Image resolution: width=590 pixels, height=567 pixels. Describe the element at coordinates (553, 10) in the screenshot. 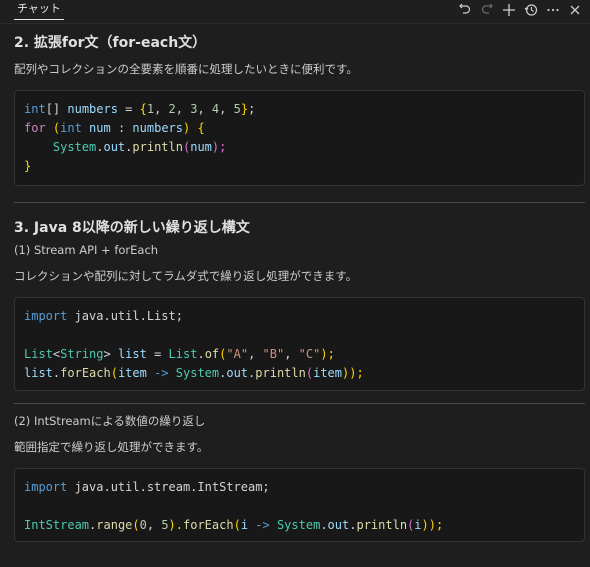

I see `more-icon` at that location.